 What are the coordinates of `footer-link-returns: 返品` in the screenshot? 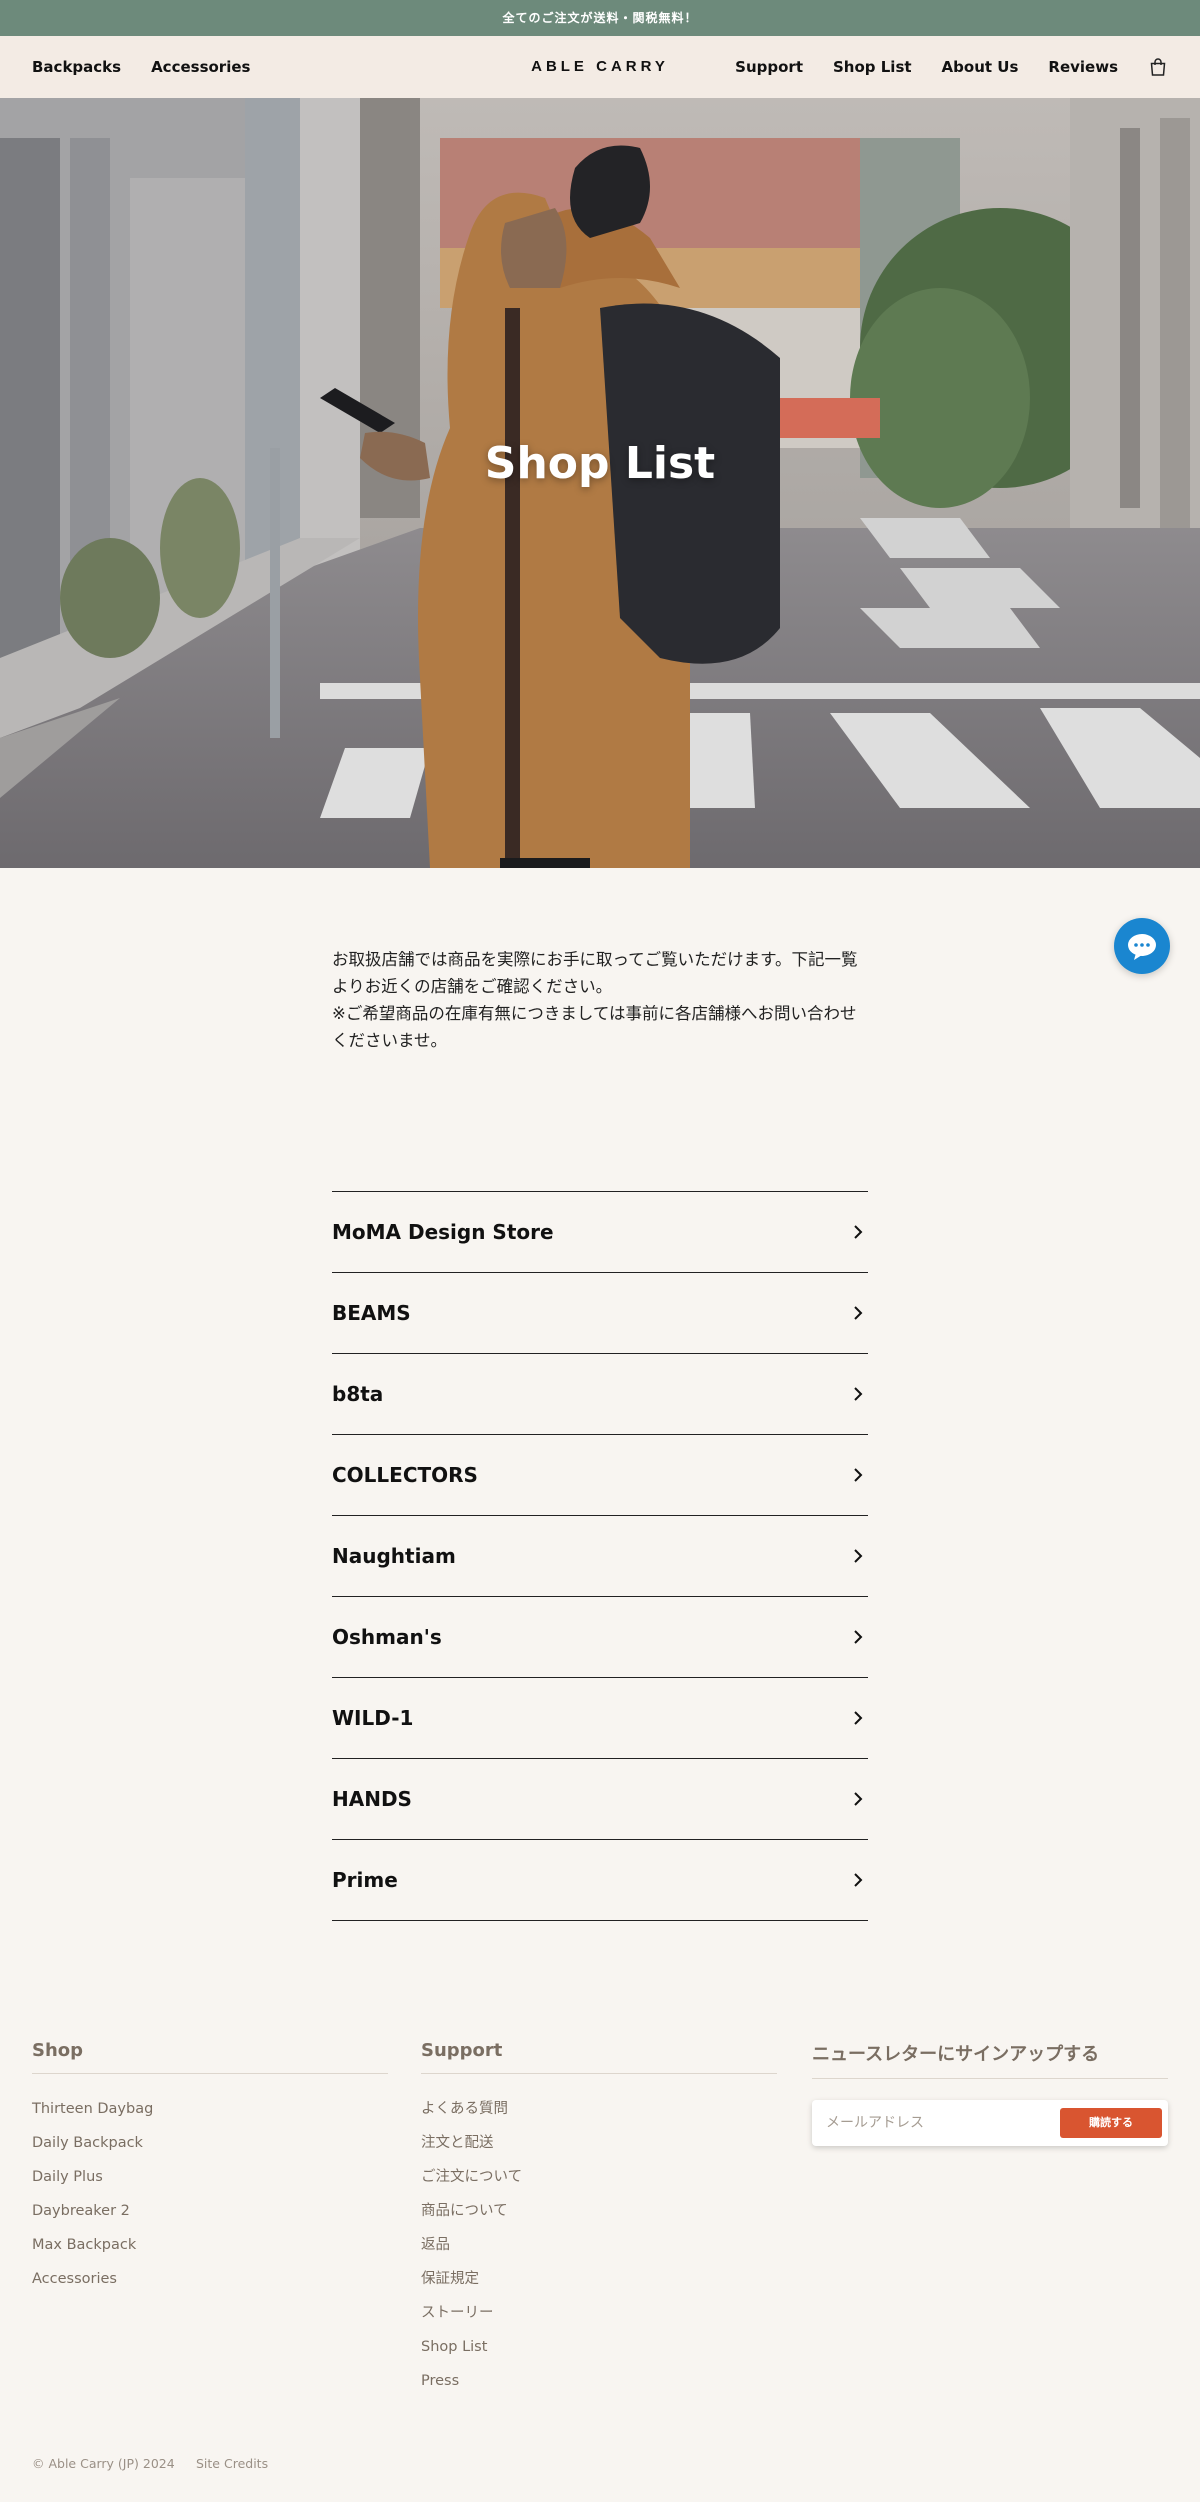 It's located at (599, 2245).